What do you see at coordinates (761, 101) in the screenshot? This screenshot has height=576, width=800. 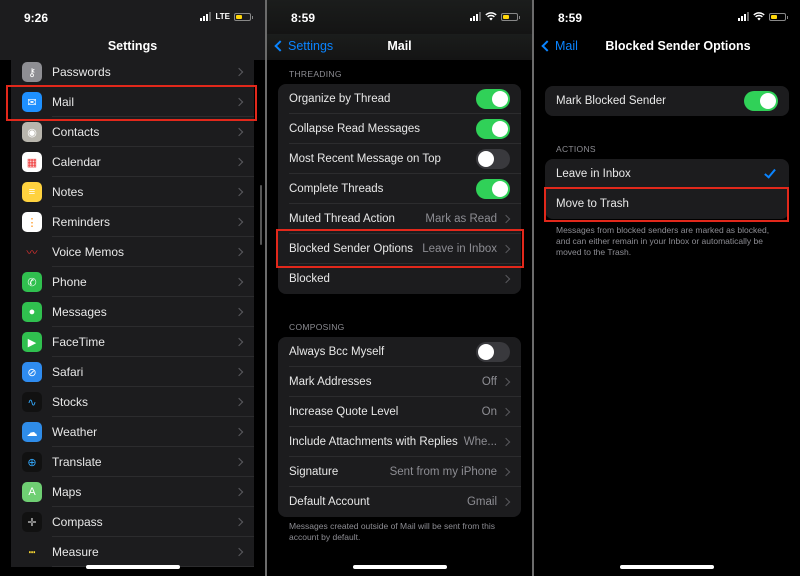 I see `mark-blocked-sender-toggle` at bounding box center [761, 101].